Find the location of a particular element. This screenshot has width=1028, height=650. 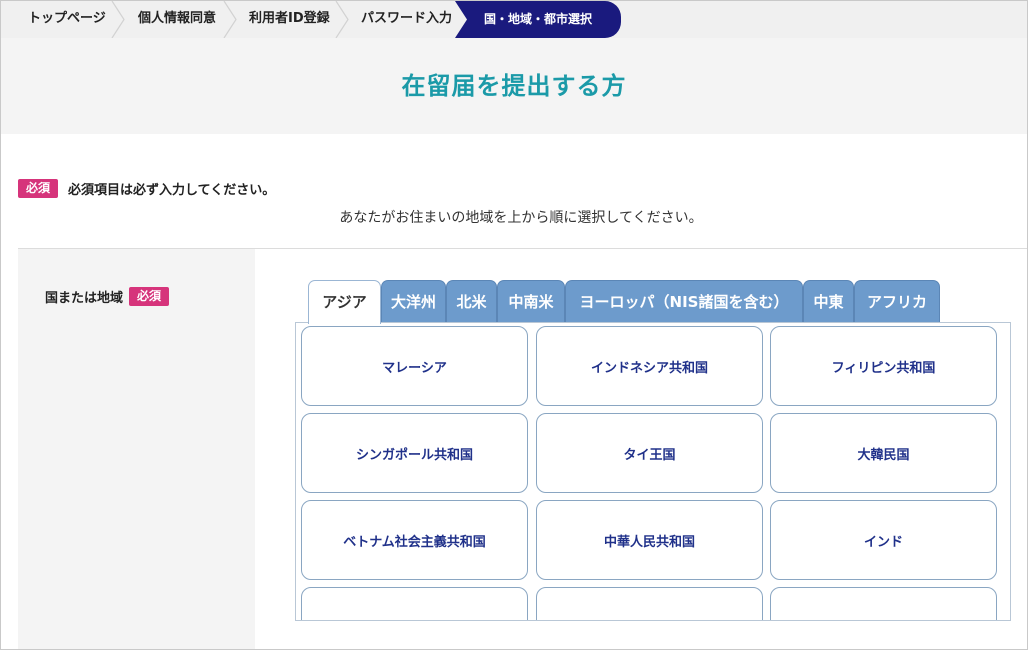

required-badge: 必須 is located at coordinates (38, 188).